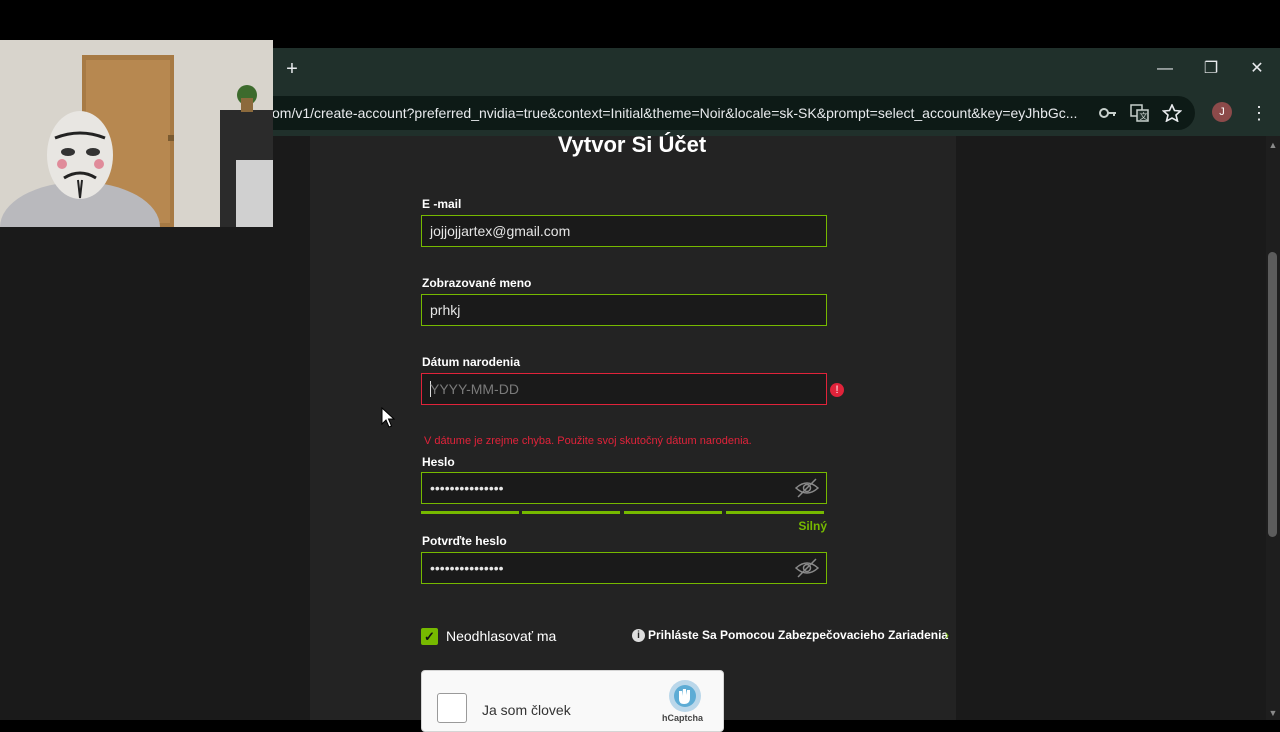 Image resolution: width=1280 pixels, height=732 pixels. I want to click on minimize-button: —, so click(1165, 69).